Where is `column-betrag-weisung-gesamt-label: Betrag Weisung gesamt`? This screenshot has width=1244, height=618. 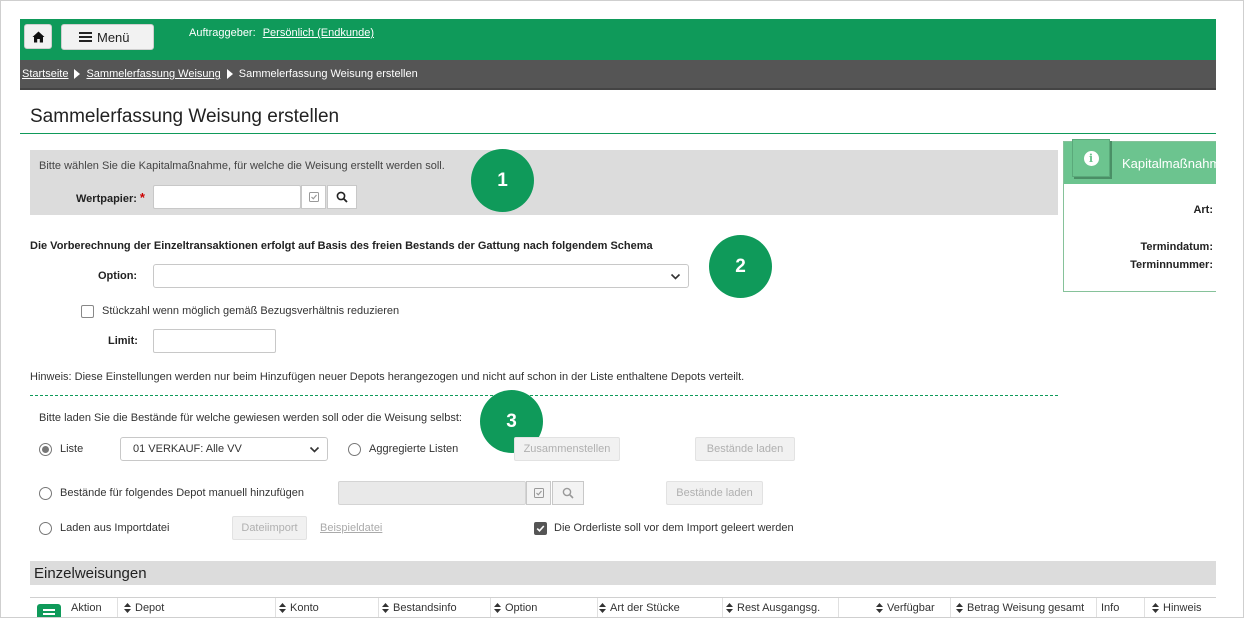 column-betrag-weisung-gesamt-label: Betrag Weisung gesamt is located at coordinates (1026, 608).